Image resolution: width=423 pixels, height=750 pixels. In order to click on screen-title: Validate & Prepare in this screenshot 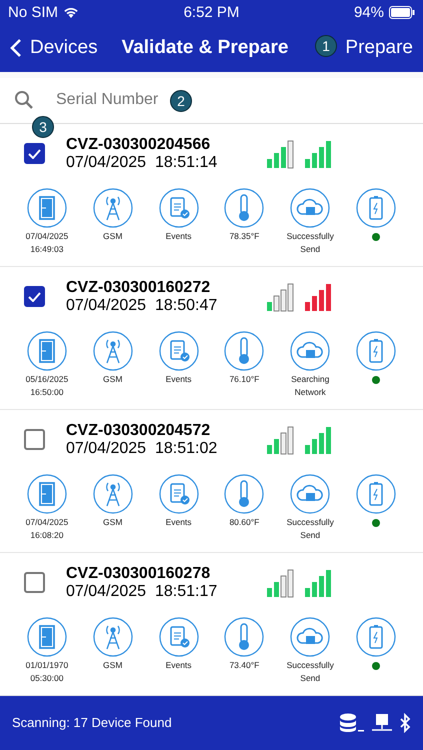, I will do `click(205, 47)`.